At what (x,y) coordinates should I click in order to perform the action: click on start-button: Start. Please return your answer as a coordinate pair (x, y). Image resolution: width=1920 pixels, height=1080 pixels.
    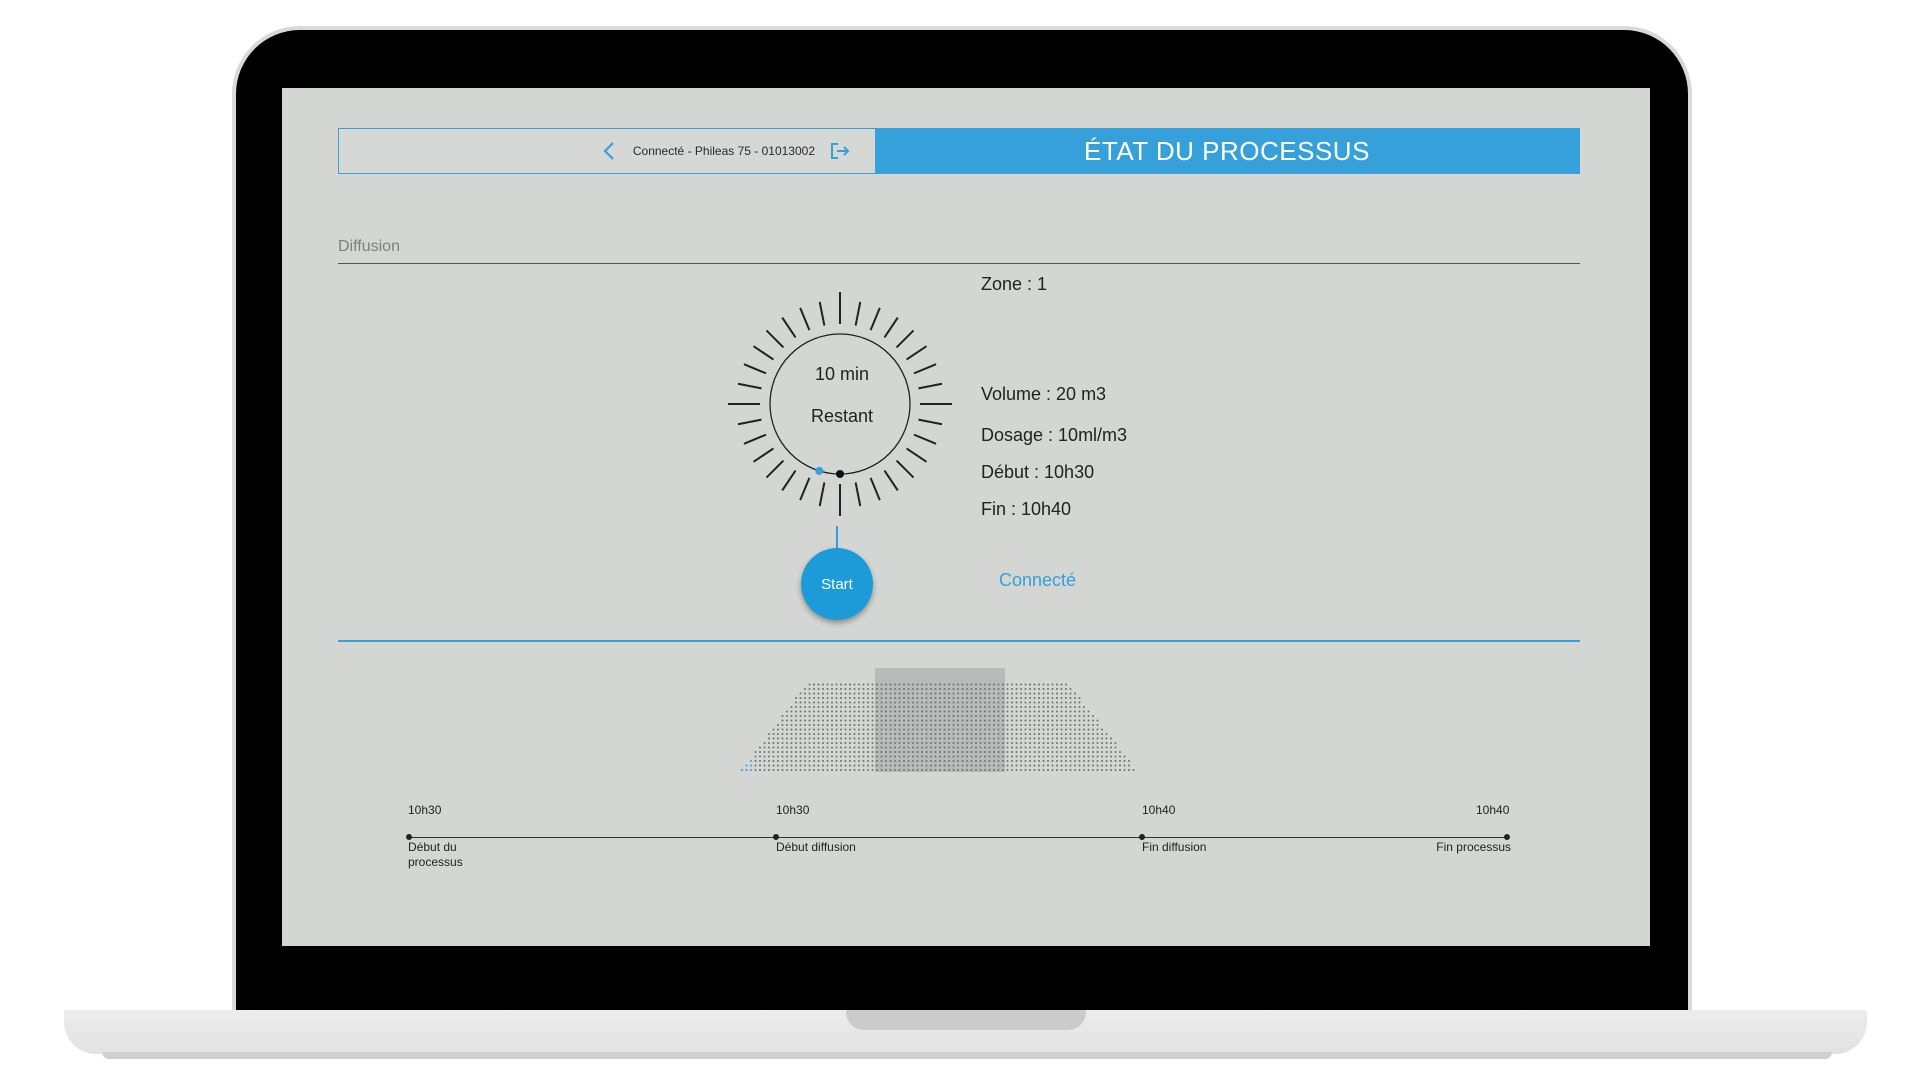
    Looking at the image, I should click on (837, 584).